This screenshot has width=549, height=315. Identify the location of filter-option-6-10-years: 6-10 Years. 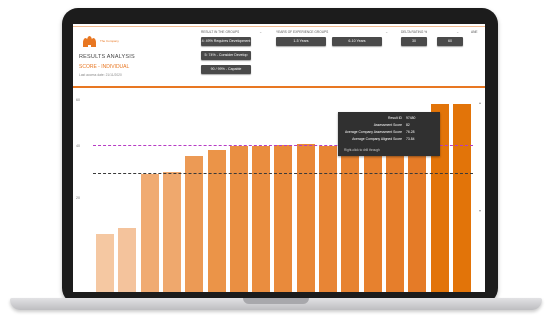
(357, 41).